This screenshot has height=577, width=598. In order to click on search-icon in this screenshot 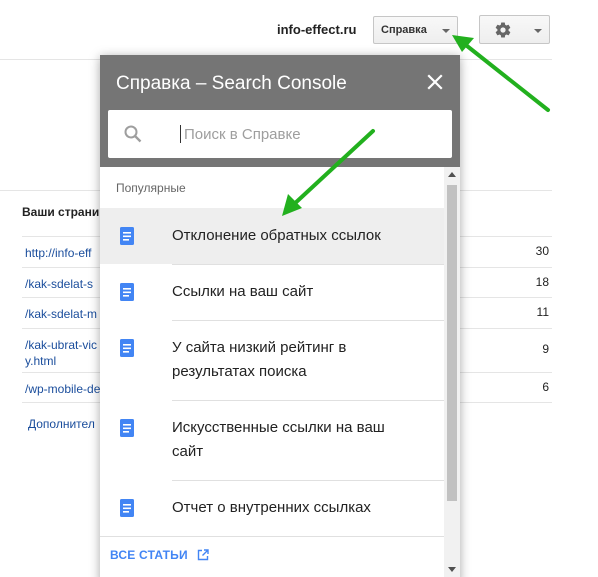, I will do `click(133, 134)`.